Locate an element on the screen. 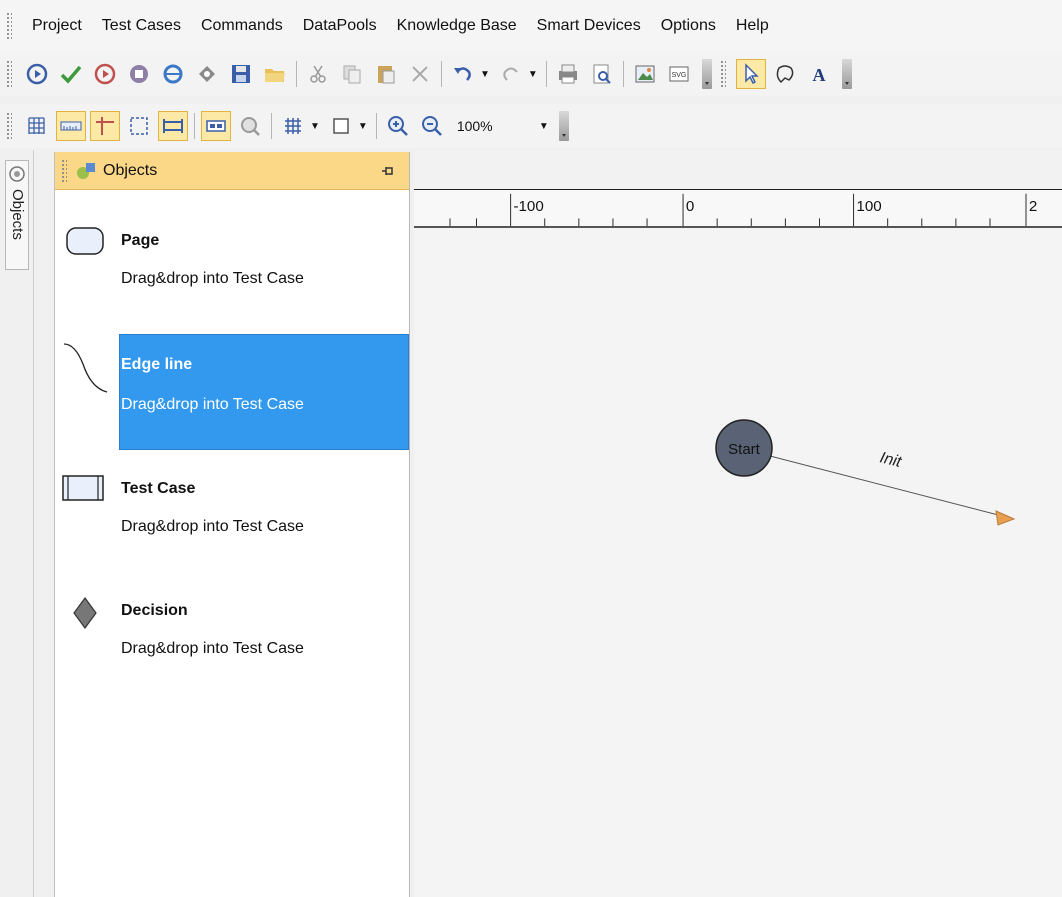 Image resolution: width=1062 pixels, height=897 pixels. zoom-area-button is located at coordinates (250, 126).